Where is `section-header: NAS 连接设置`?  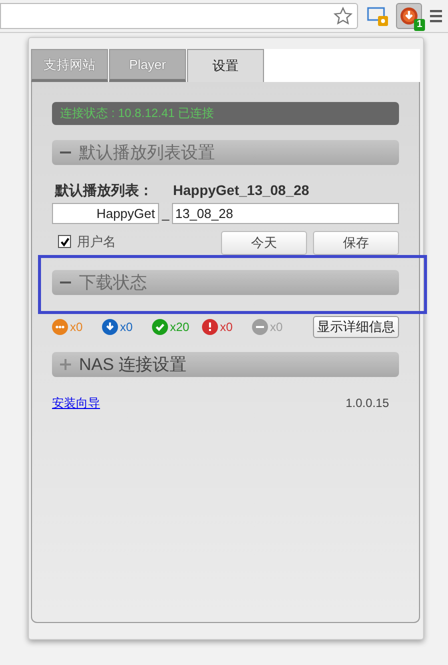 section-header: NAS 连接设置 is located at coordinates (225, 364).